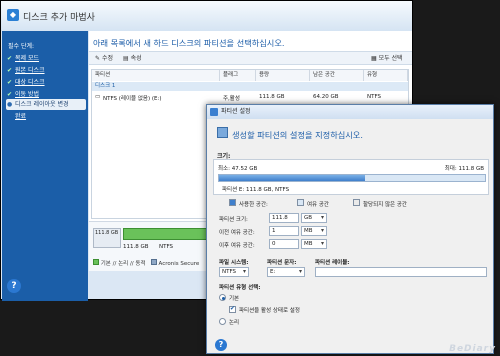 This screenshot has width=500, height=356. I want to click on partition-type-label: 파티션 유형 선택:, so click(240, 288).